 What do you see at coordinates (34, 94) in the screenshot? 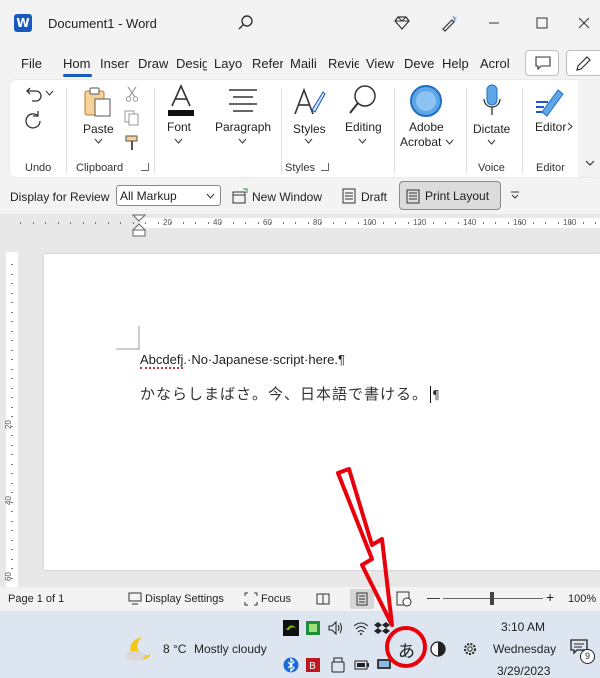
I see `undo-icon` at bounding box center [34, 94].